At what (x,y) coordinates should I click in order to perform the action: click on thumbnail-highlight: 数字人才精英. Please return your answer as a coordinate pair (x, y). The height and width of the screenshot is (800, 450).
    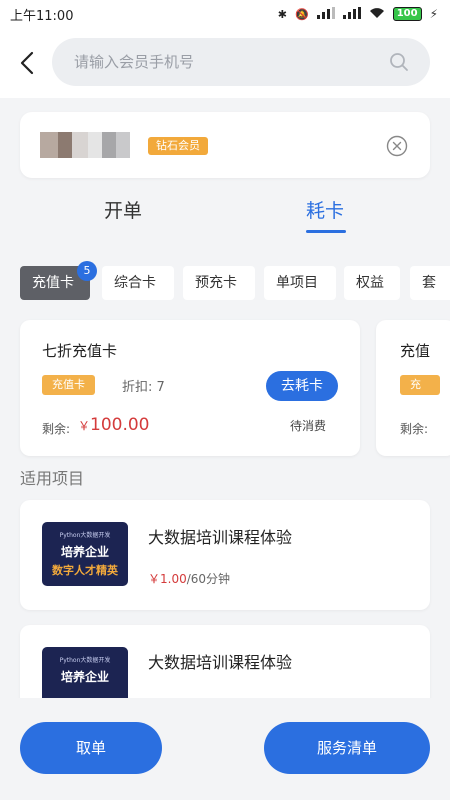
    Looking at the image, I should click on (85, 570).